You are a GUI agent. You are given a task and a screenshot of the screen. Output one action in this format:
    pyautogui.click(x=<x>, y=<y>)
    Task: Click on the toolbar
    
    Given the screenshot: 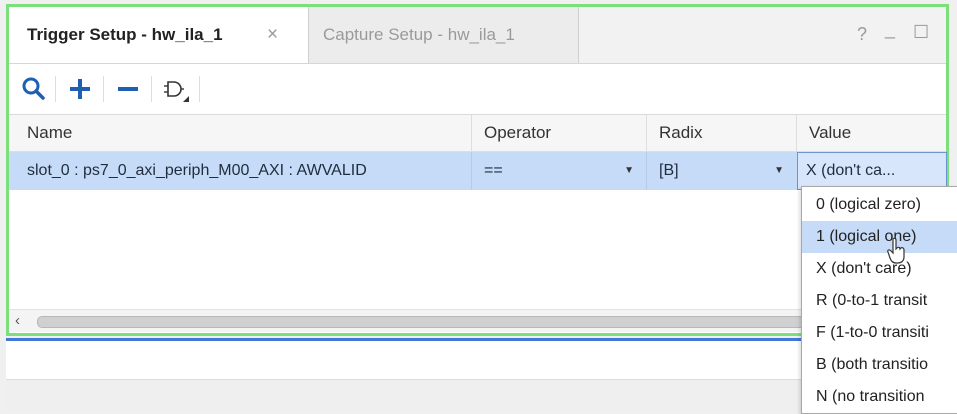 What is the action you would take?
    pyautogui.click(x=477, y=89)
    